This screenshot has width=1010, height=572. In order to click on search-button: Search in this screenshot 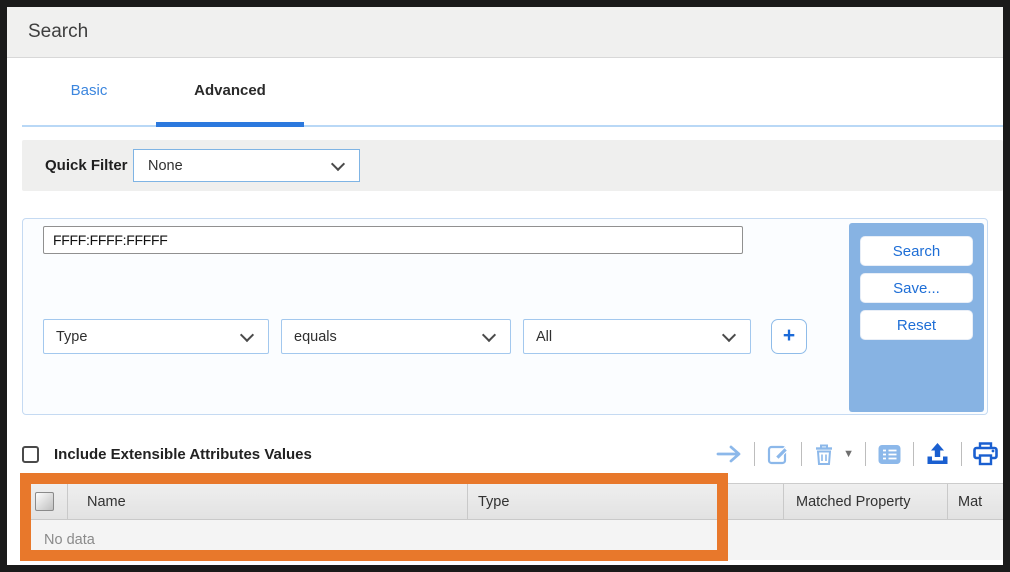, I will do `click(916, 251)`.